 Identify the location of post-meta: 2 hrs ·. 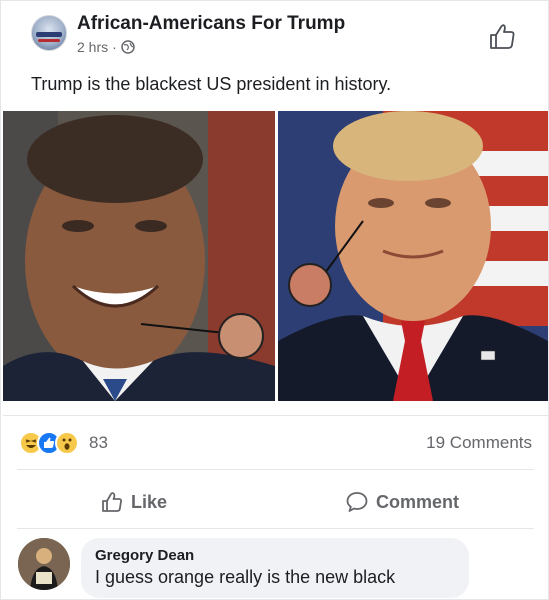
(106, 47).